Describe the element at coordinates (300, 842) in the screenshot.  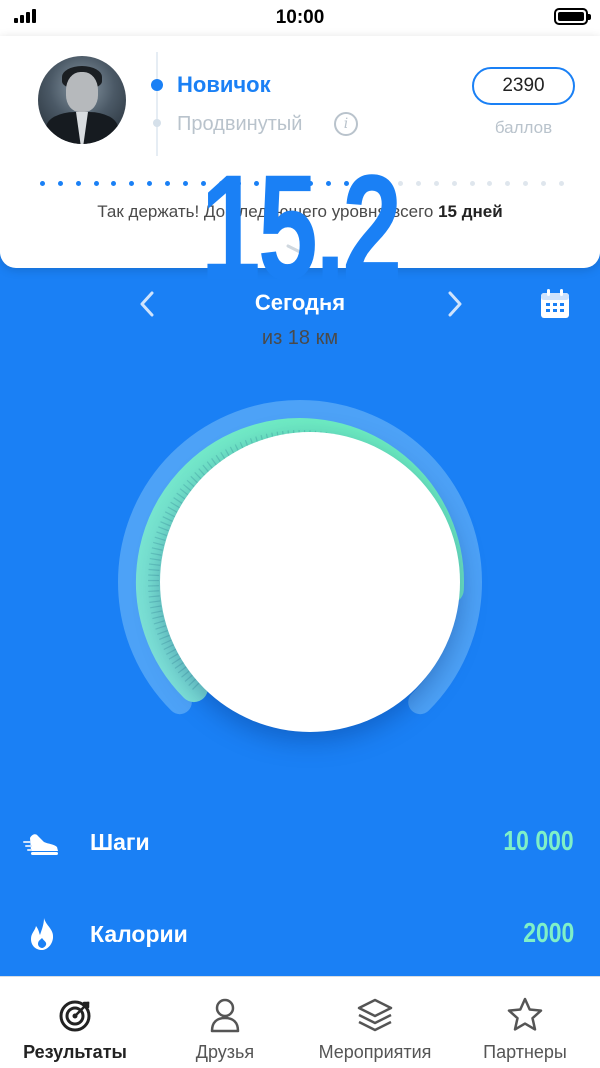
I see `stat-row-steps: Шаги 10 000` at that location.